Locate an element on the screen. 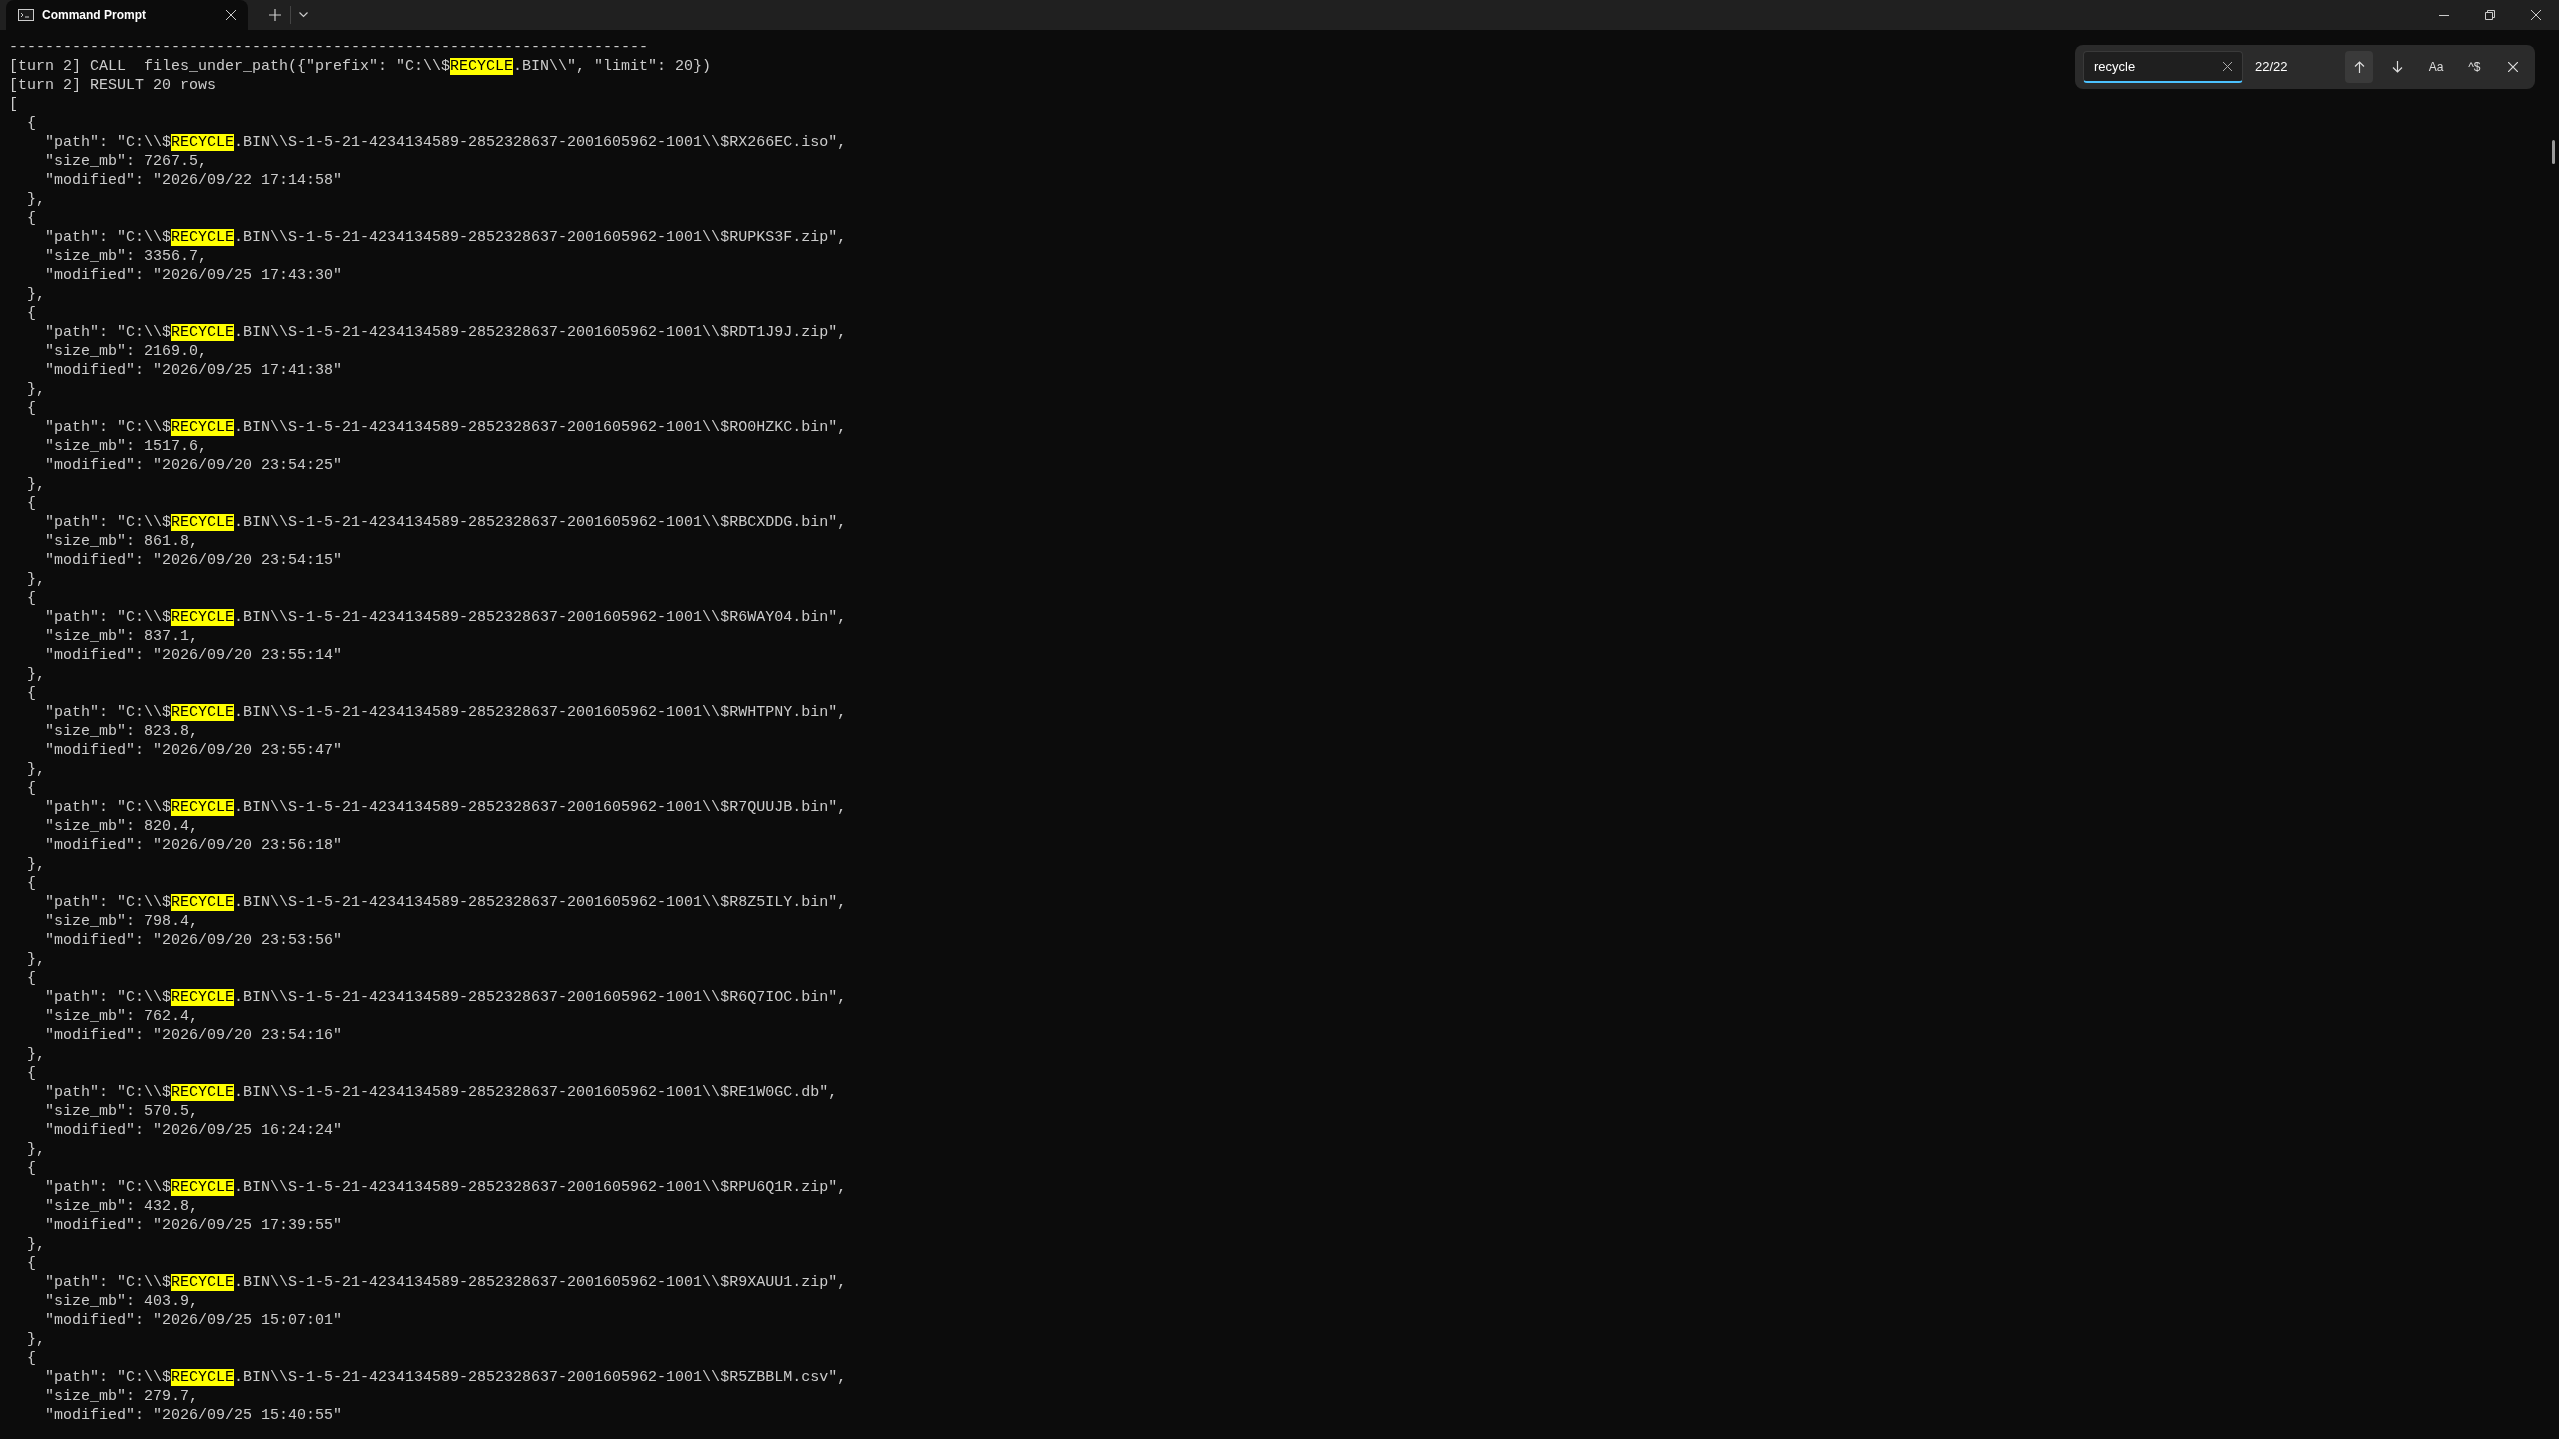 This screenshot has height=1439, width=2559. clear-icon is located at coordinates (2227, 66).